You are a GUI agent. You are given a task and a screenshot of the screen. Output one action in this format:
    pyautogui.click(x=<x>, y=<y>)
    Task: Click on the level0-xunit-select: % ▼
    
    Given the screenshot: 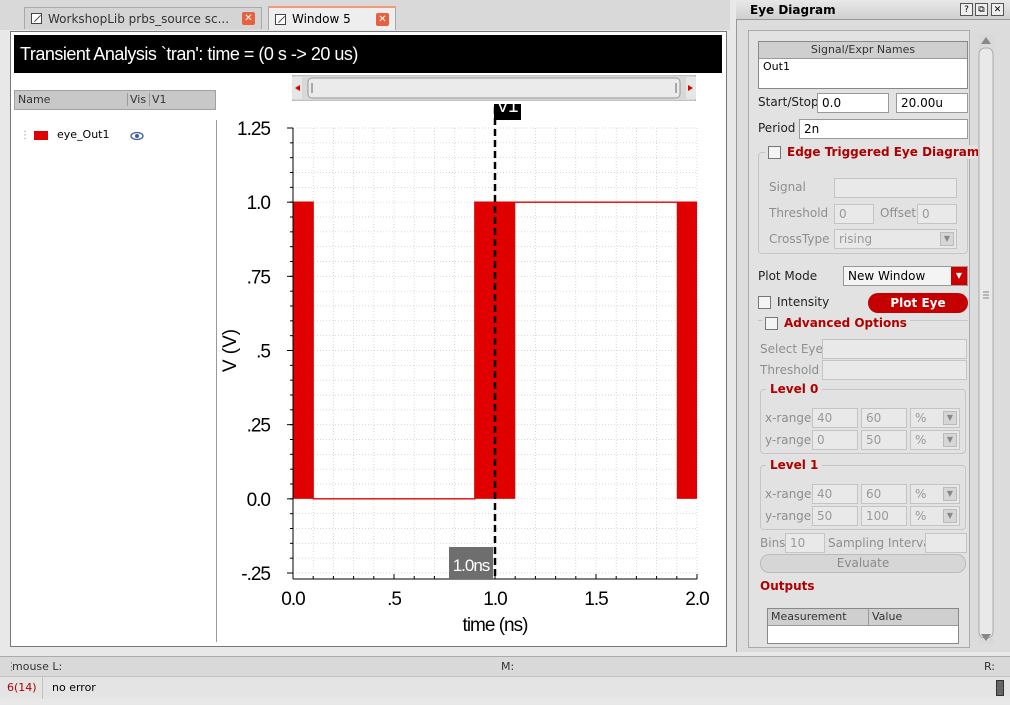 What is the action you would take?
    pyautogui.click(x=935, y=418)
    